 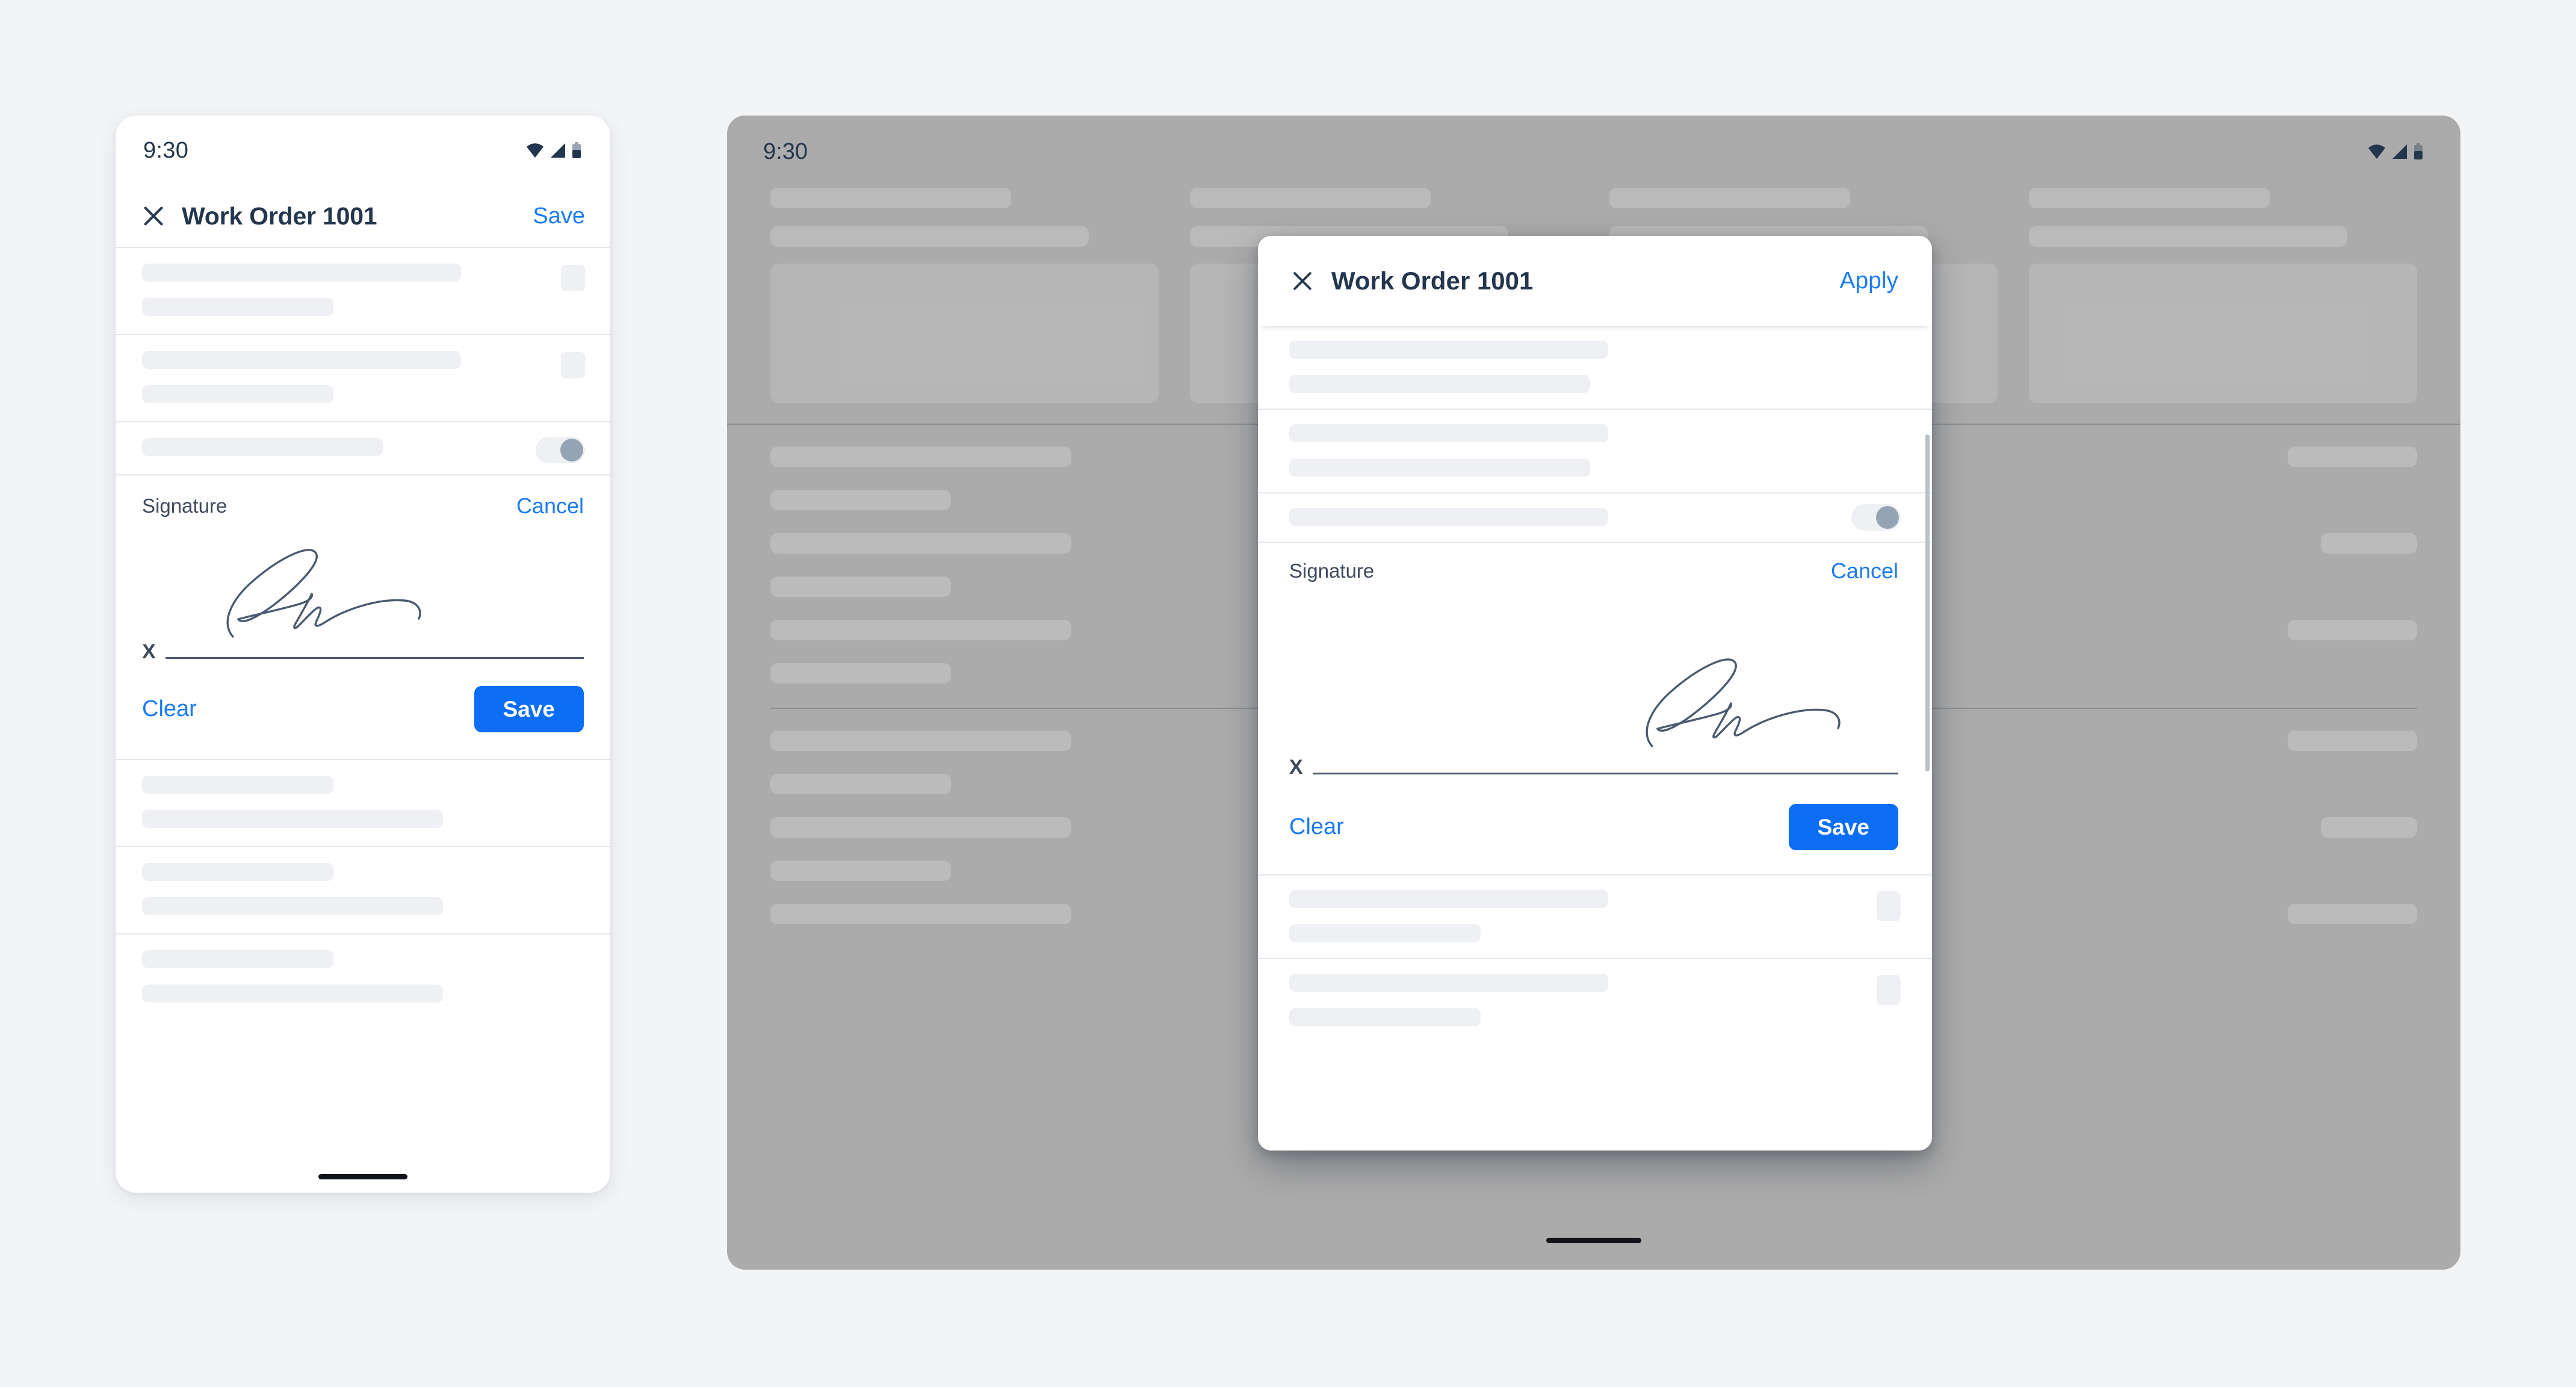 I want to click on phone-page-title: Work Order 1001, so click(x=279, y=216).